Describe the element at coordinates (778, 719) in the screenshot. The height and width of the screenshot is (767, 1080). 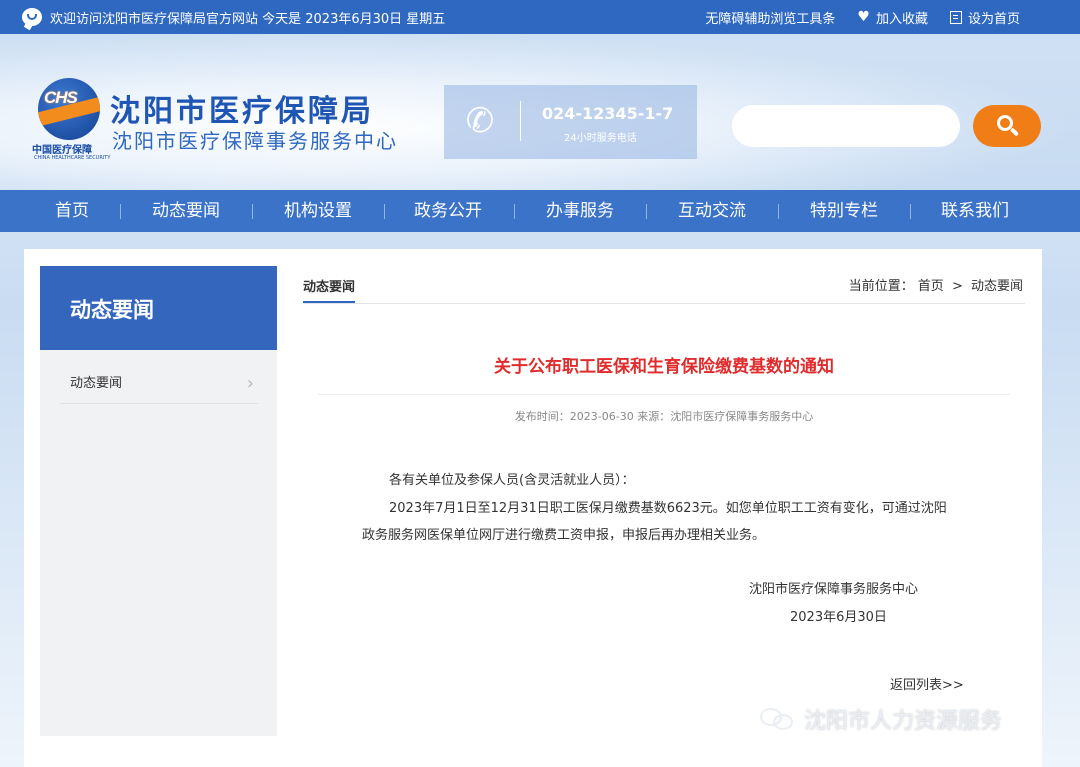
I see `wechat-icon` at that location.